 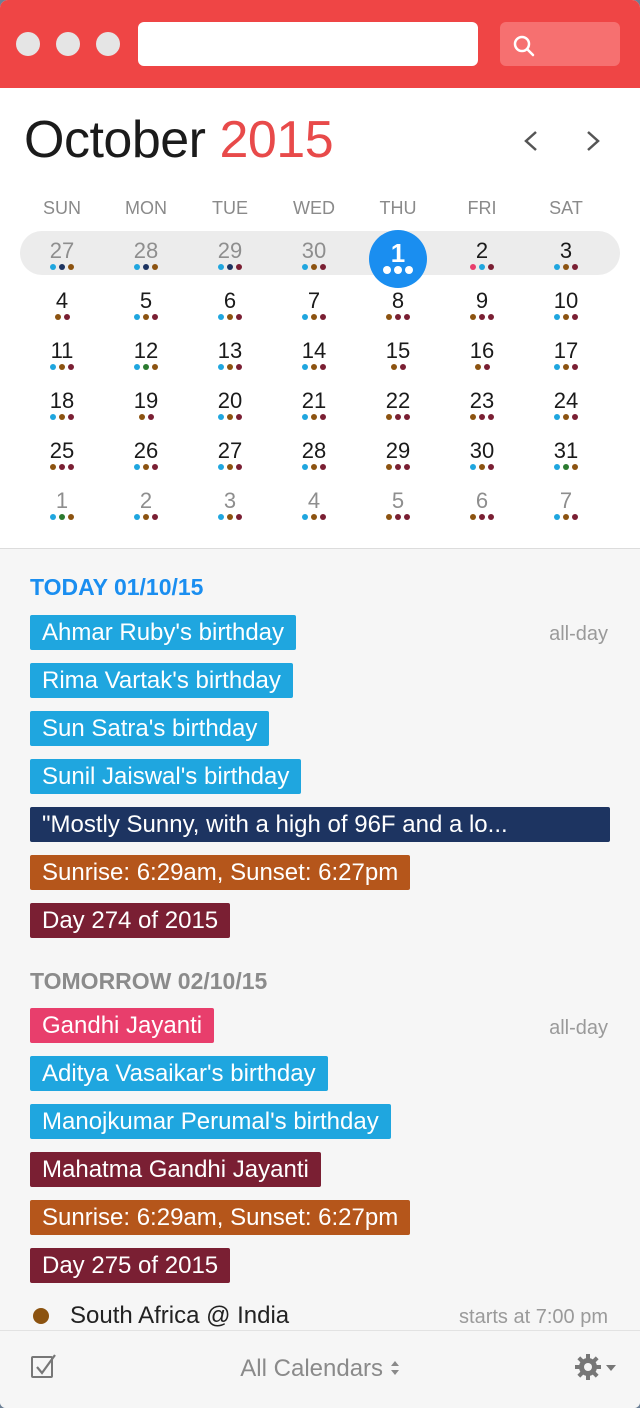 What do you see at coordinates (398, 353) in the screenshot?
I see `day-cell: 15` at bounding box center [398, 353].